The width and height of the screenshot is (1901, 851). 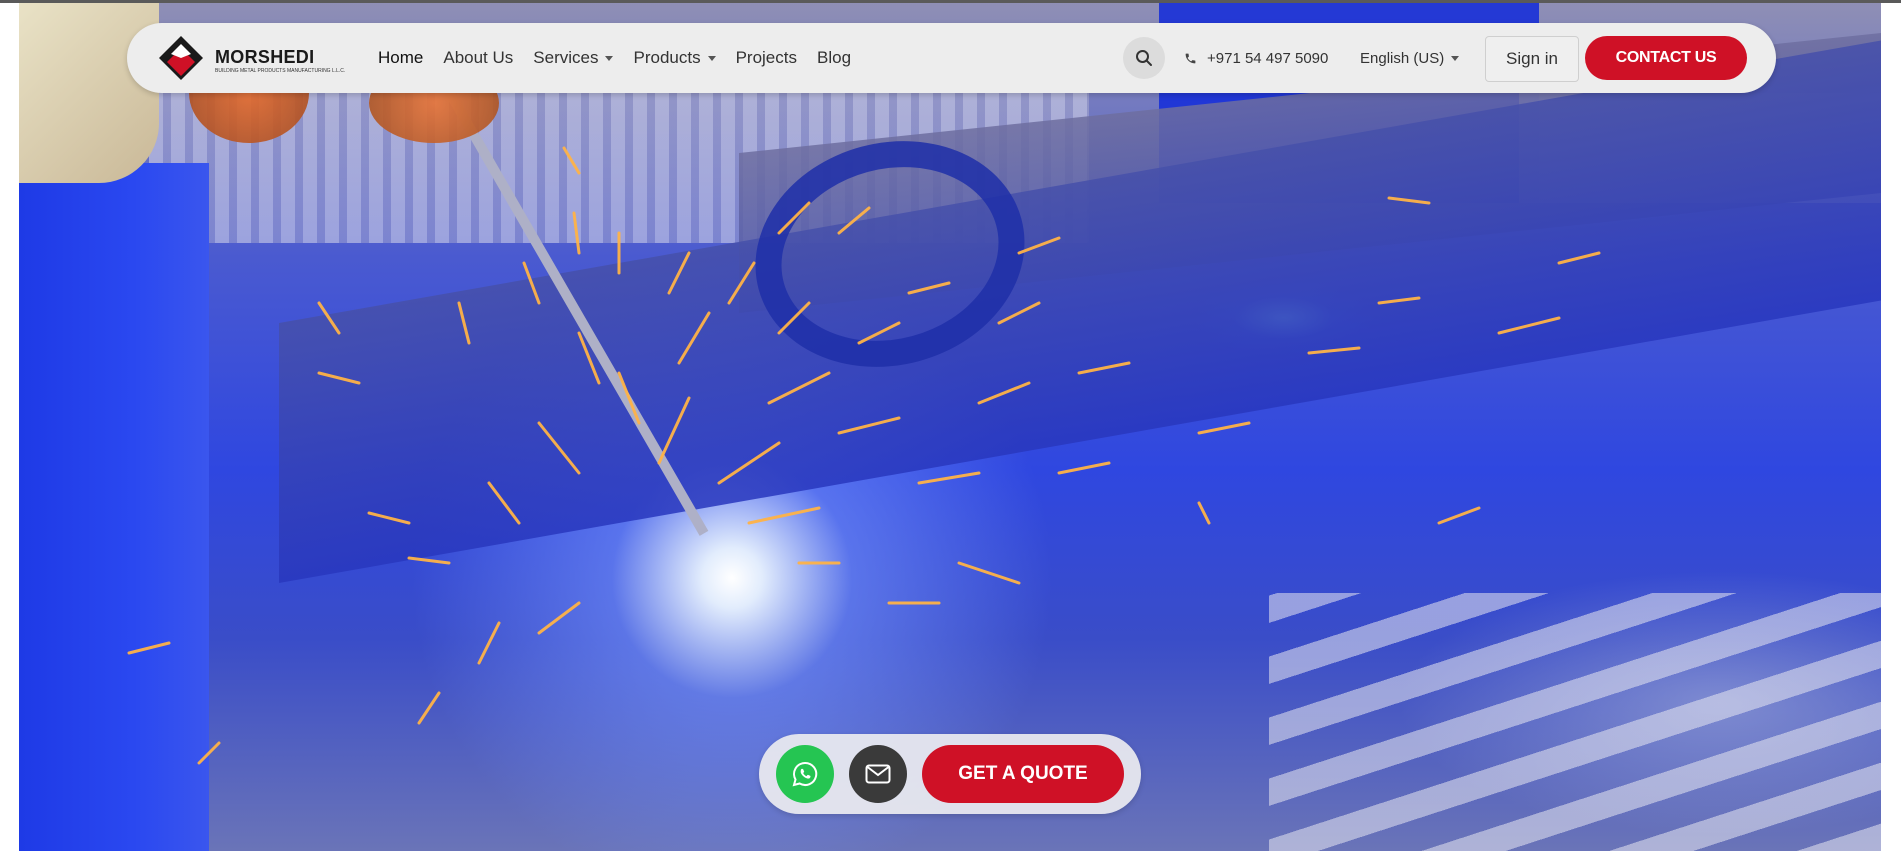 What do you see at coordinates (1532, 59) in the screenshot?
I see `sign-in-button: Sign in` at bounding box center [1532, 59].